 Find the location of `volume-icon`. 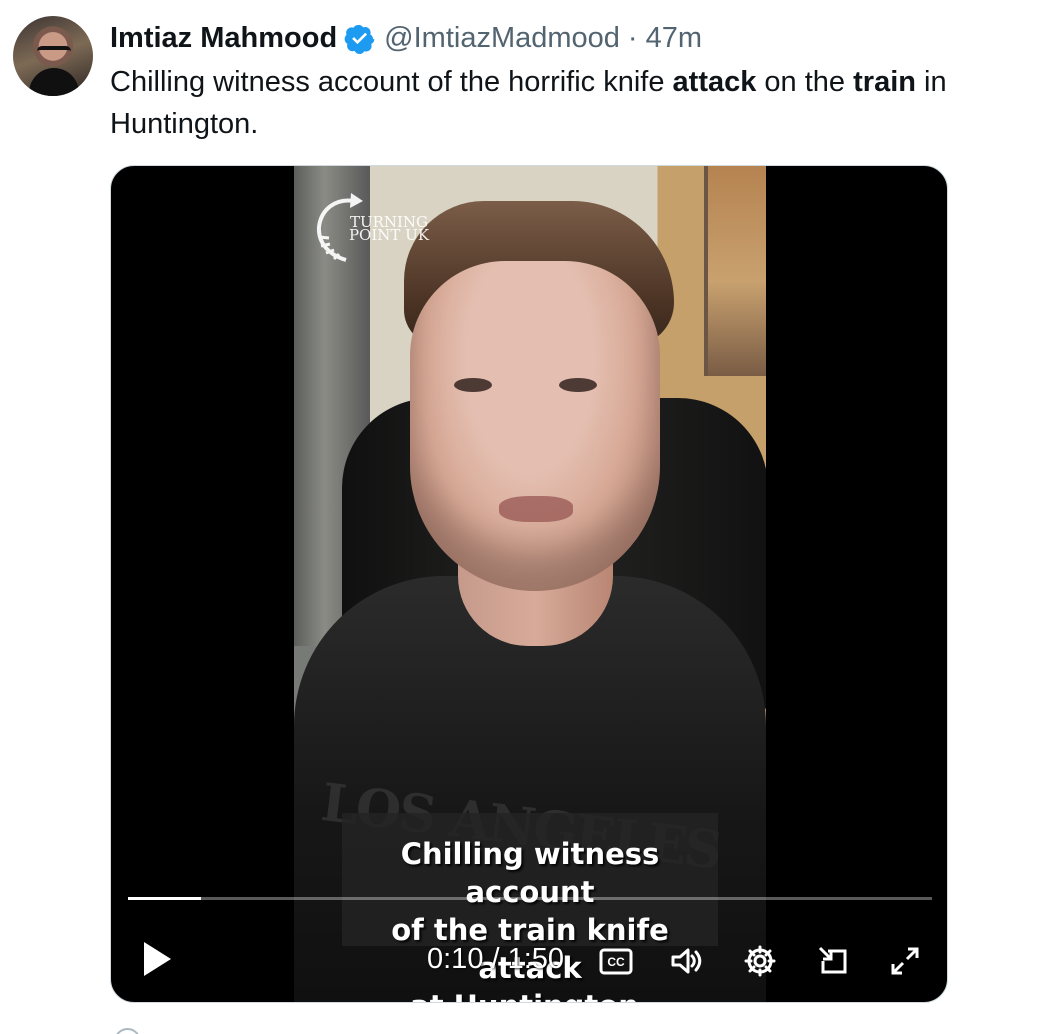

volume-icon is located at coordinates (686, 961).